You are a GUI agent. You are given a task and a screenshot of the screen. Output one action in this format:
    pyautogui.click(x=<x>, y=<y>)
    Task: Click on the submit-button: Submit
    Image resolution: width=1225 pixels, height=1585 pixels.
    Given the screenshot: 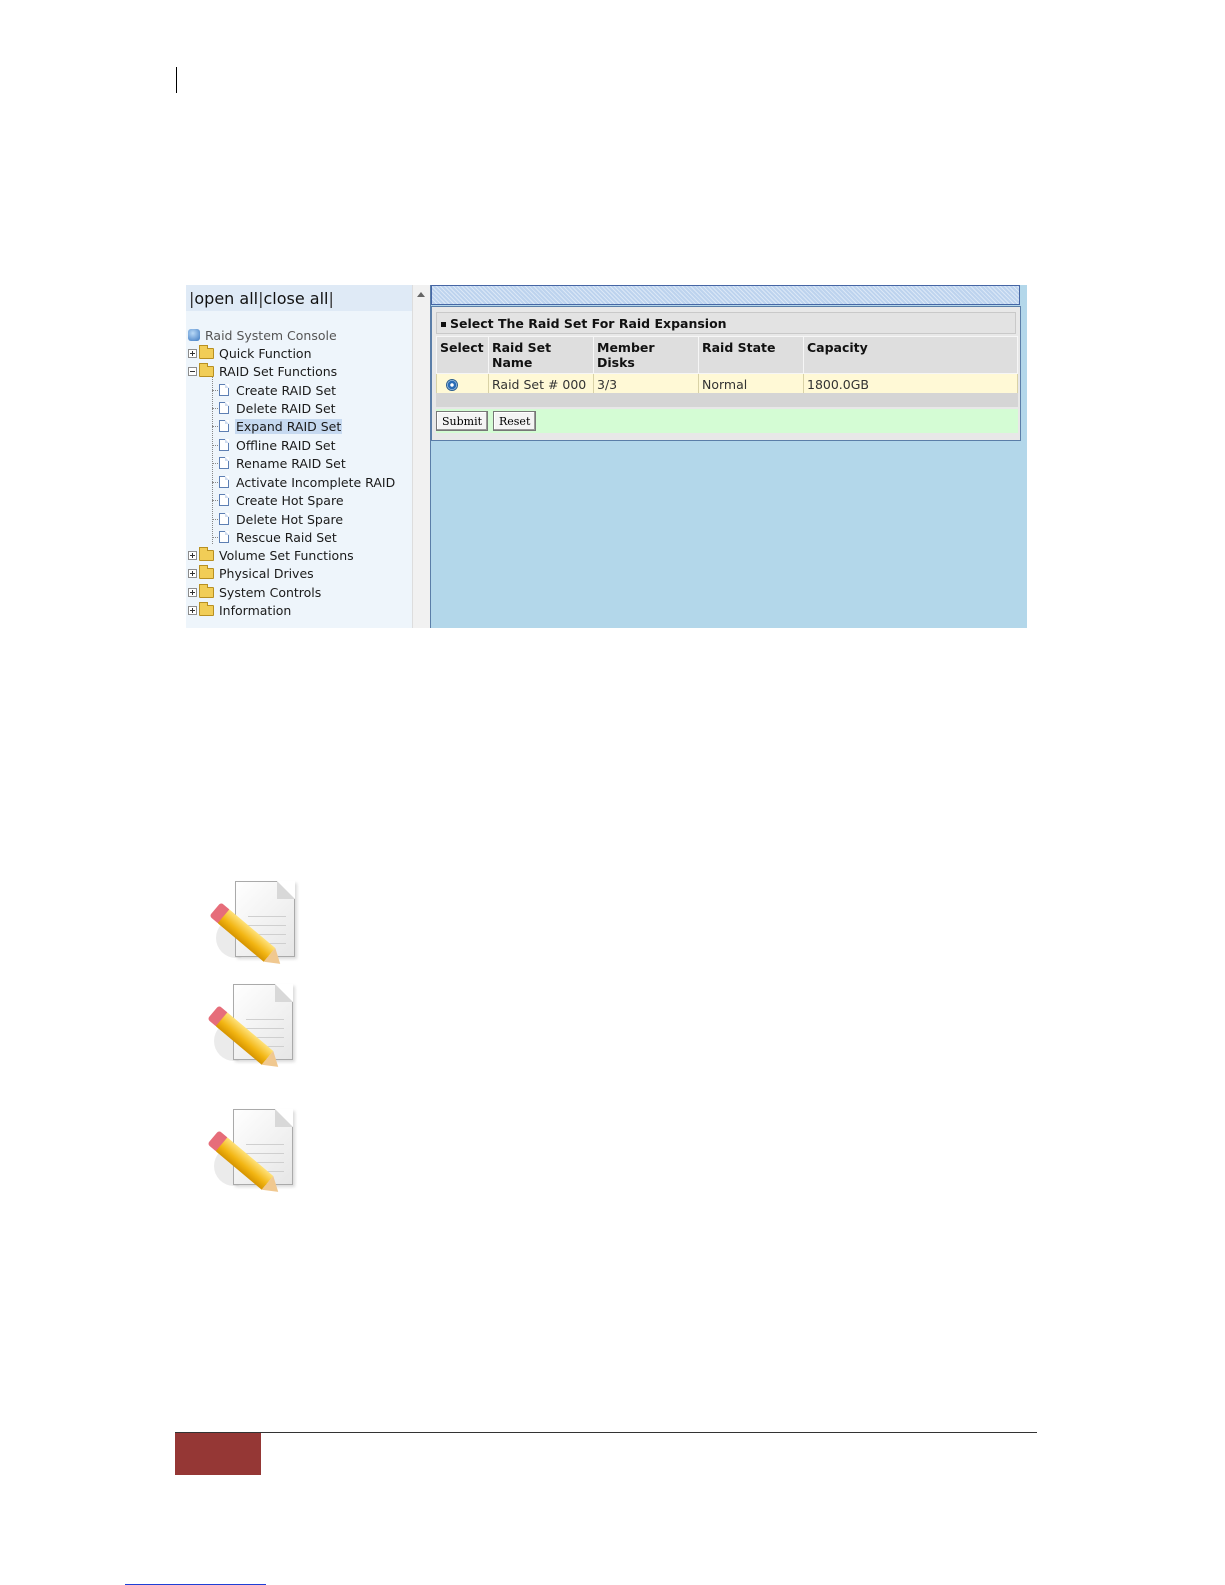 What is the action you would take?
    pyautogui.click(x=462, y=421)
    